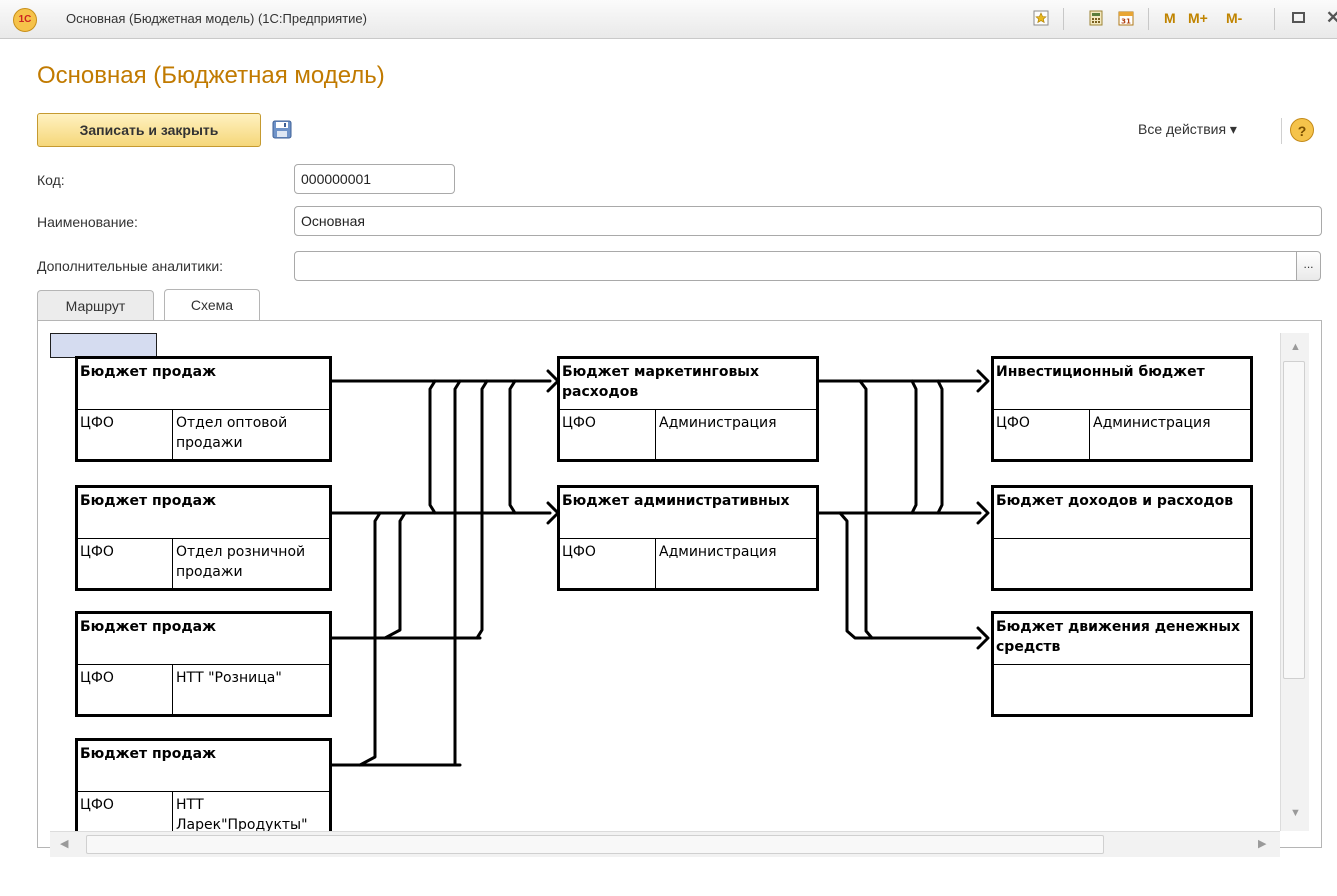 The height and width of the screenshot is (896, 1337). I want to click on page-title: Основная (Бюджетная модель), so click(211, 75).